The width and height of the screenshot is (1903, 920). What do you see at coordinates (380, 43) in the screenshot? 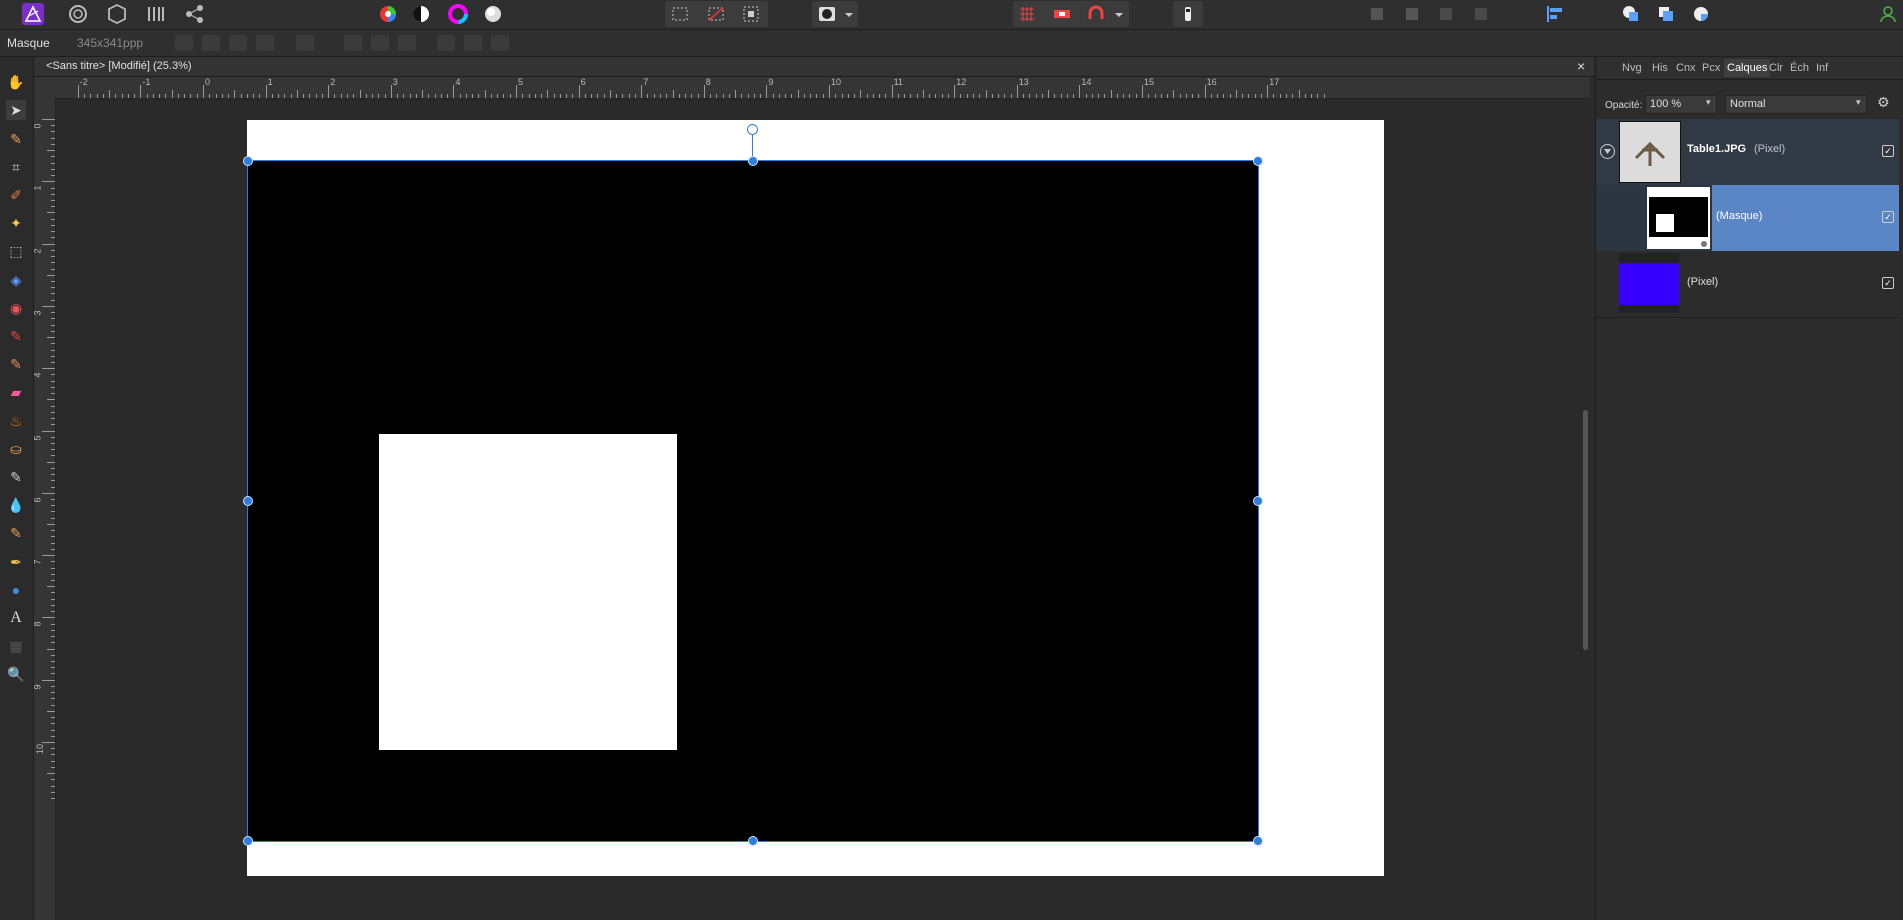
I see `align-center-icon` at bounding box center [380, 43].